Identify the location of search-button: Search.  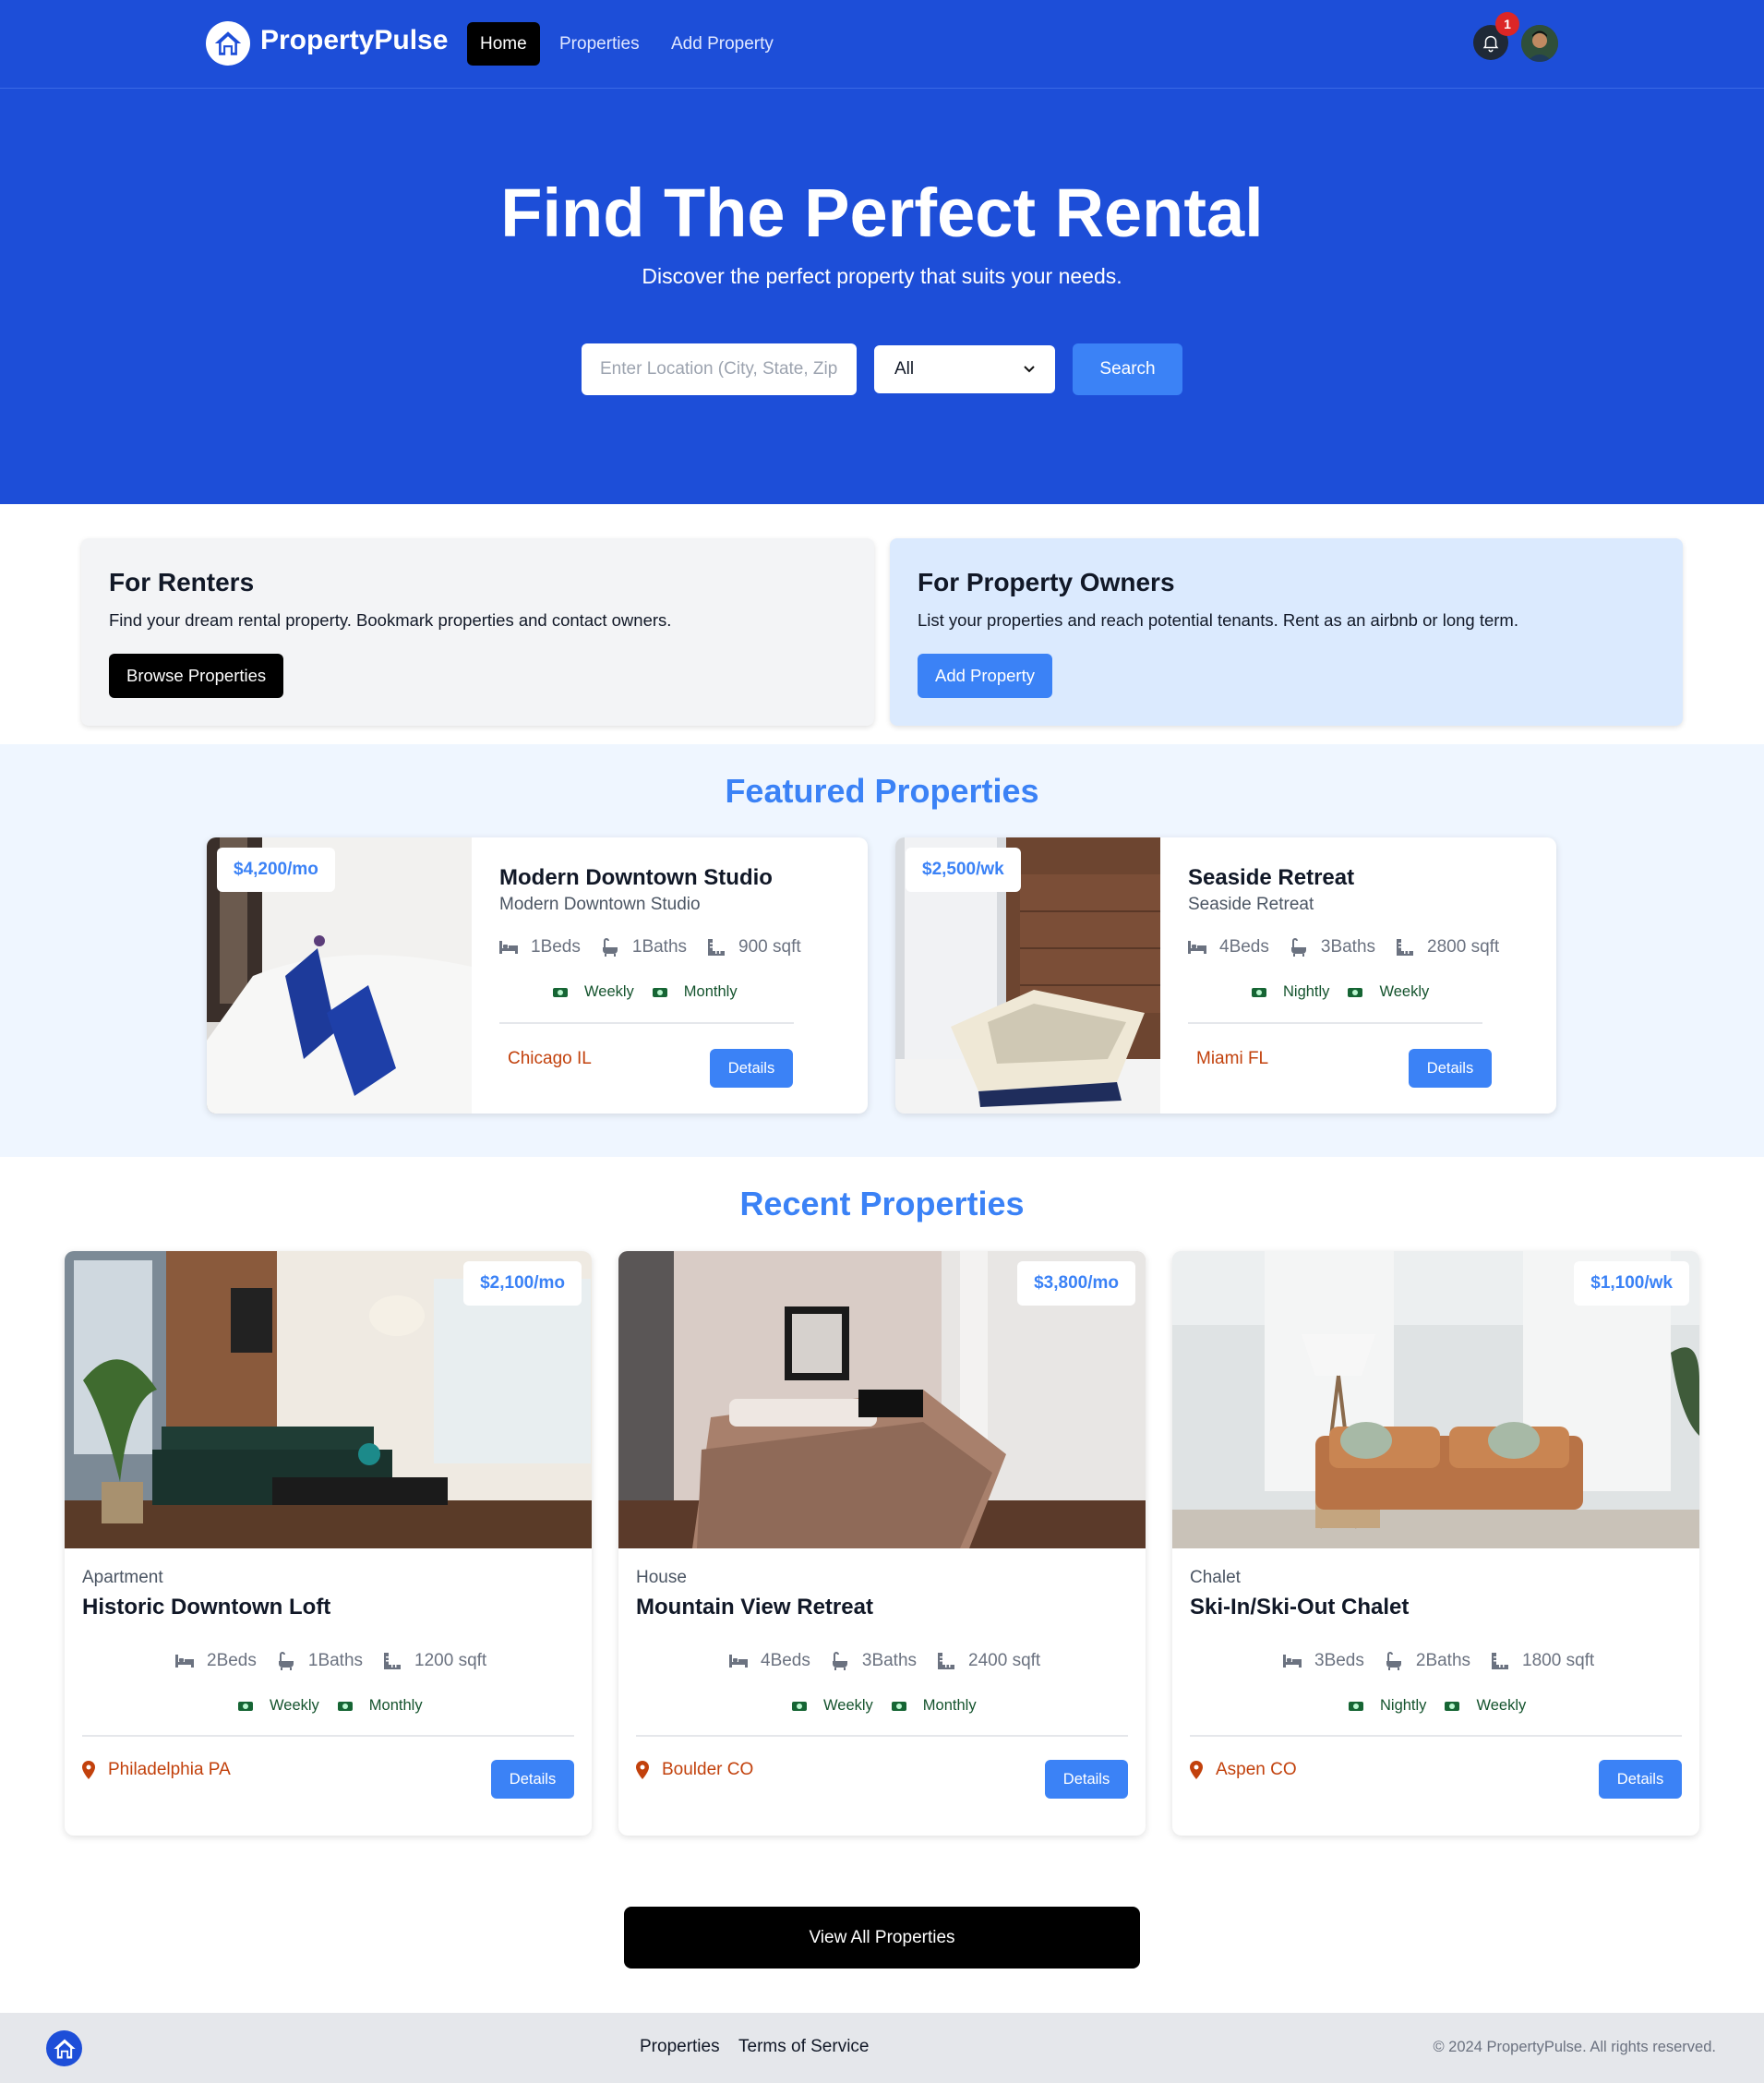
(1127, 369).